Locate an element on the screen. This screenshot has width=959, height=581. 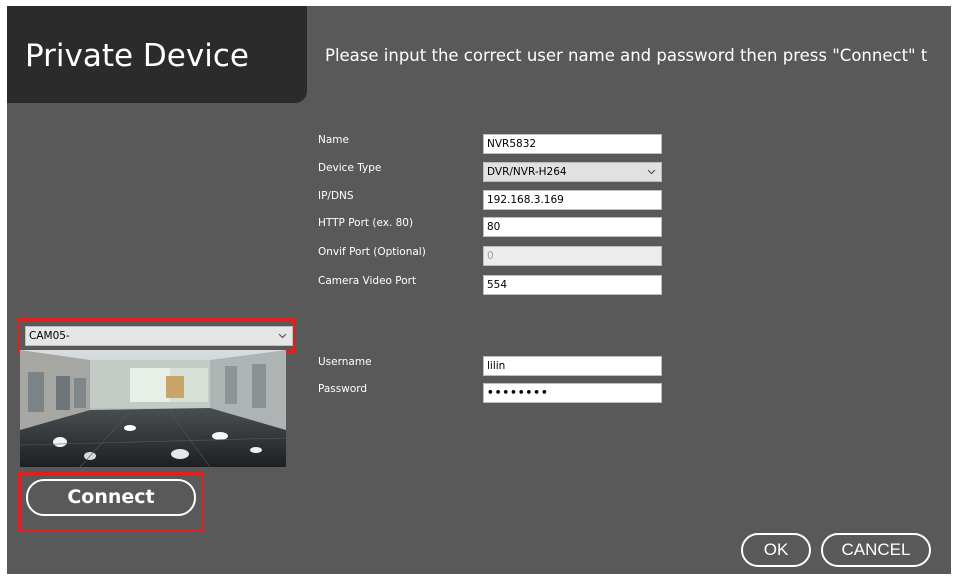
page-title: Private Device is located at coordinates (137, 56).